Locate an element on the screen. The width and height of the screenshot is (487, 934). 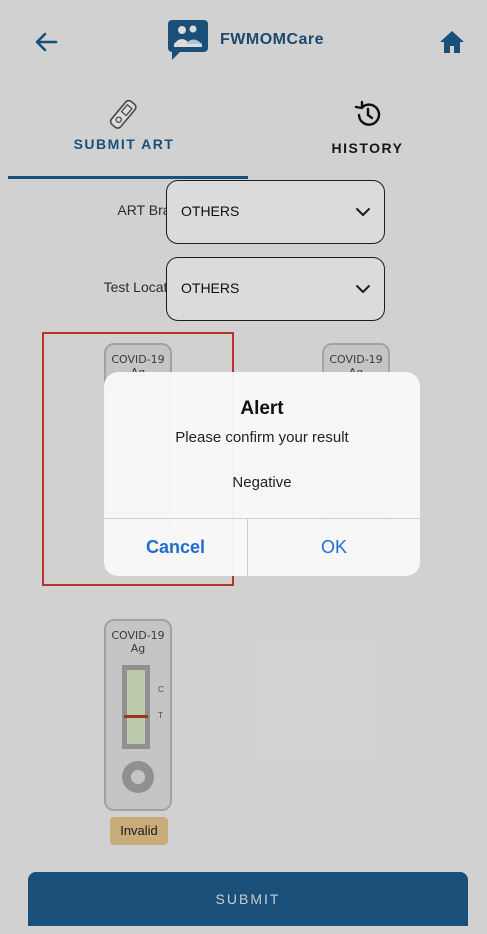
cancel-button: Cancel is located at coordinates (175, 547).